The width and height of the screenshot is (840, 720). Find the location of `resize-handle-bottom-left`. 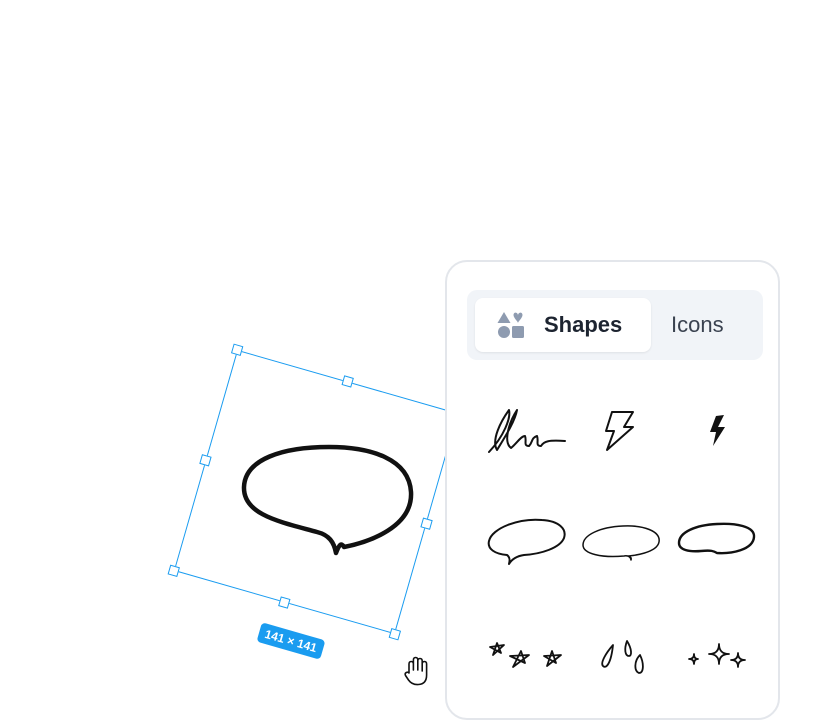

resize-handle-bottom-left is located at coordinates (173, 571).